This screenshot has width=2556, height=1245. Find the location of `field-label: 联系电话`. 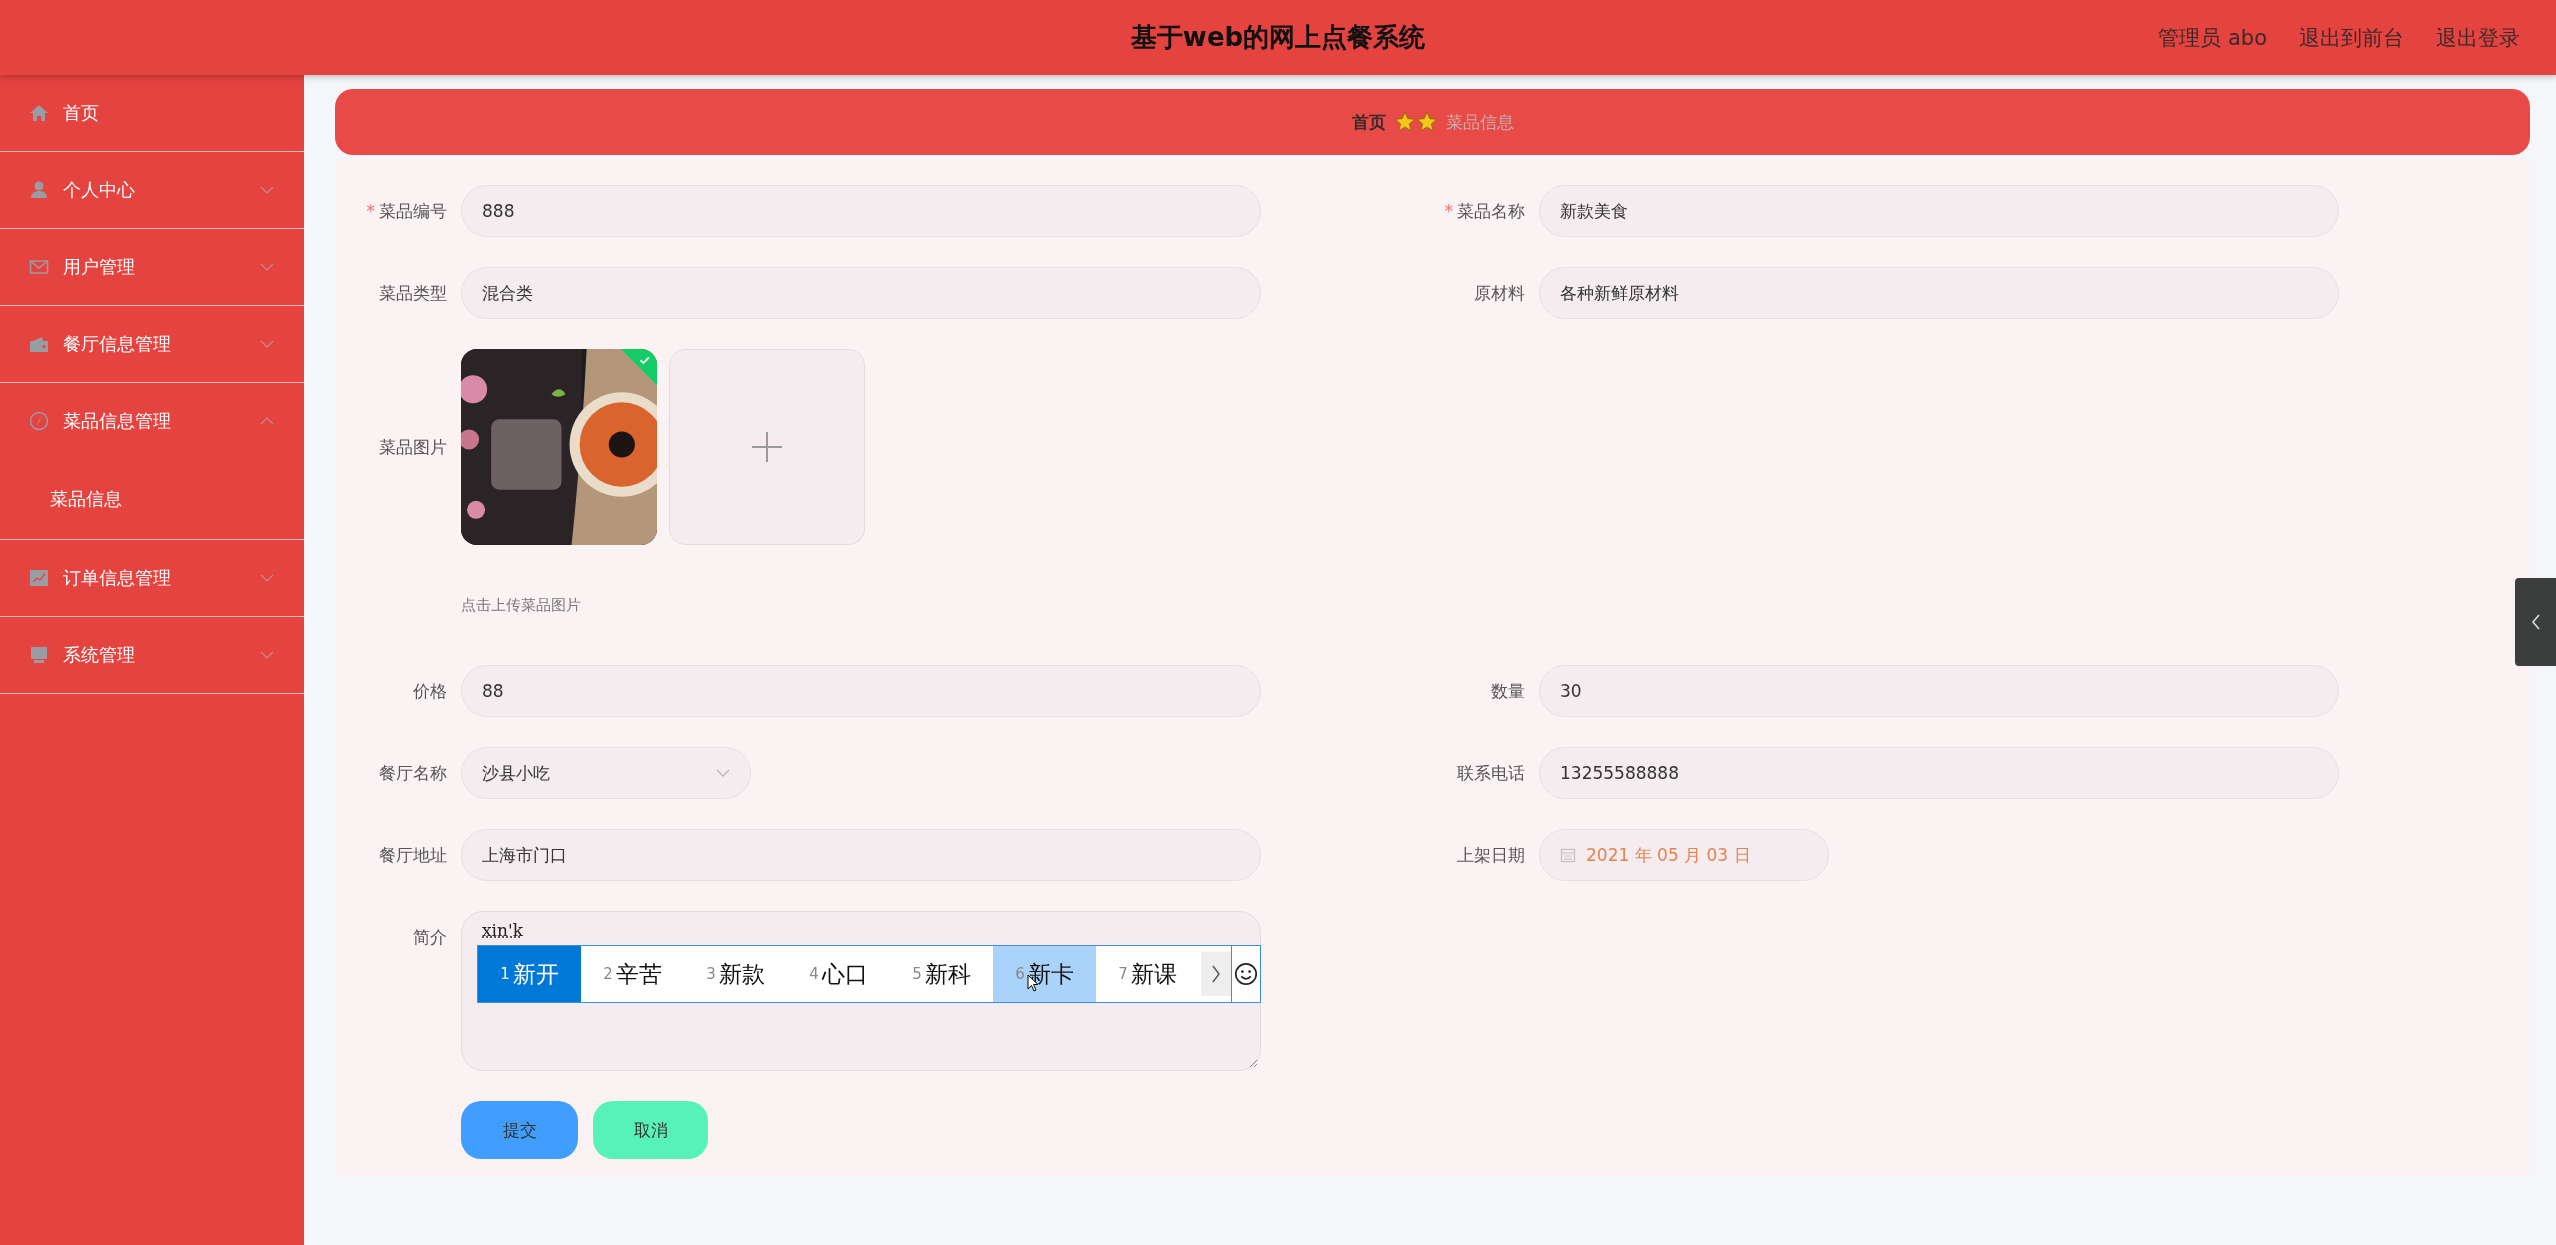

field-label: 联系电话 is located at coordinates (1491, 773).